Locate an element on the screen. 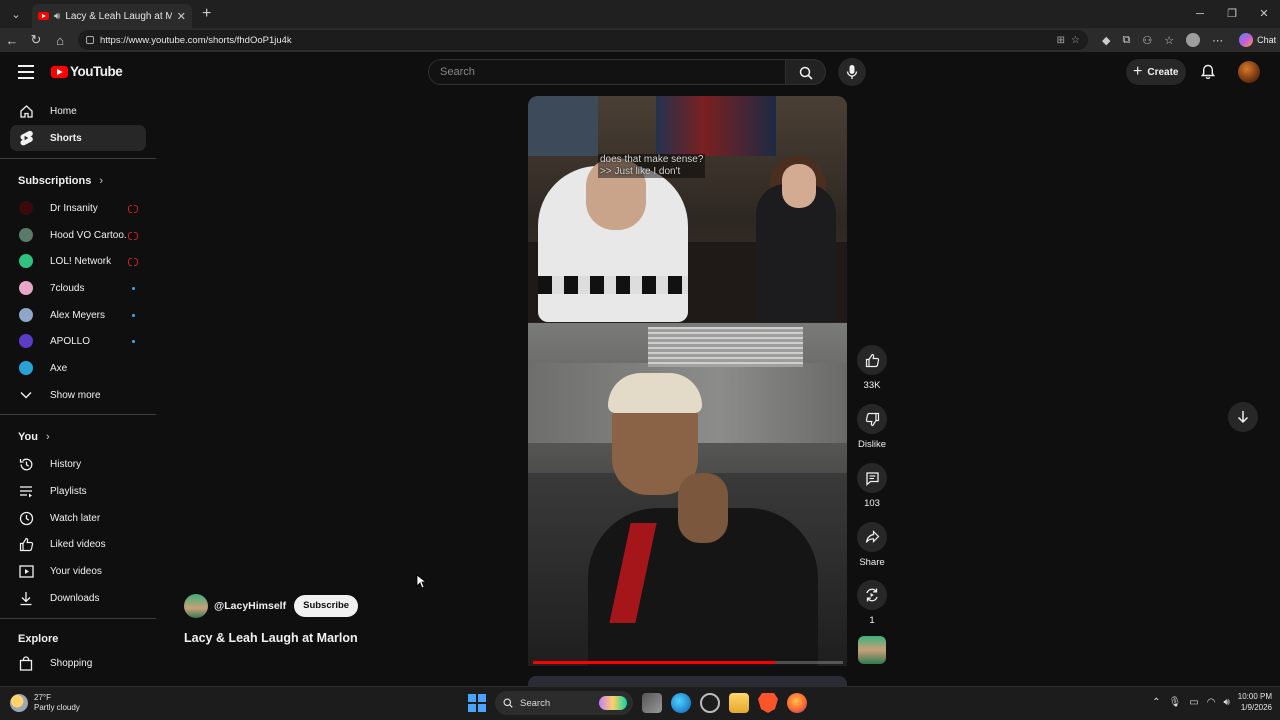  like-action: 33K is located at coordinates (872, 368).